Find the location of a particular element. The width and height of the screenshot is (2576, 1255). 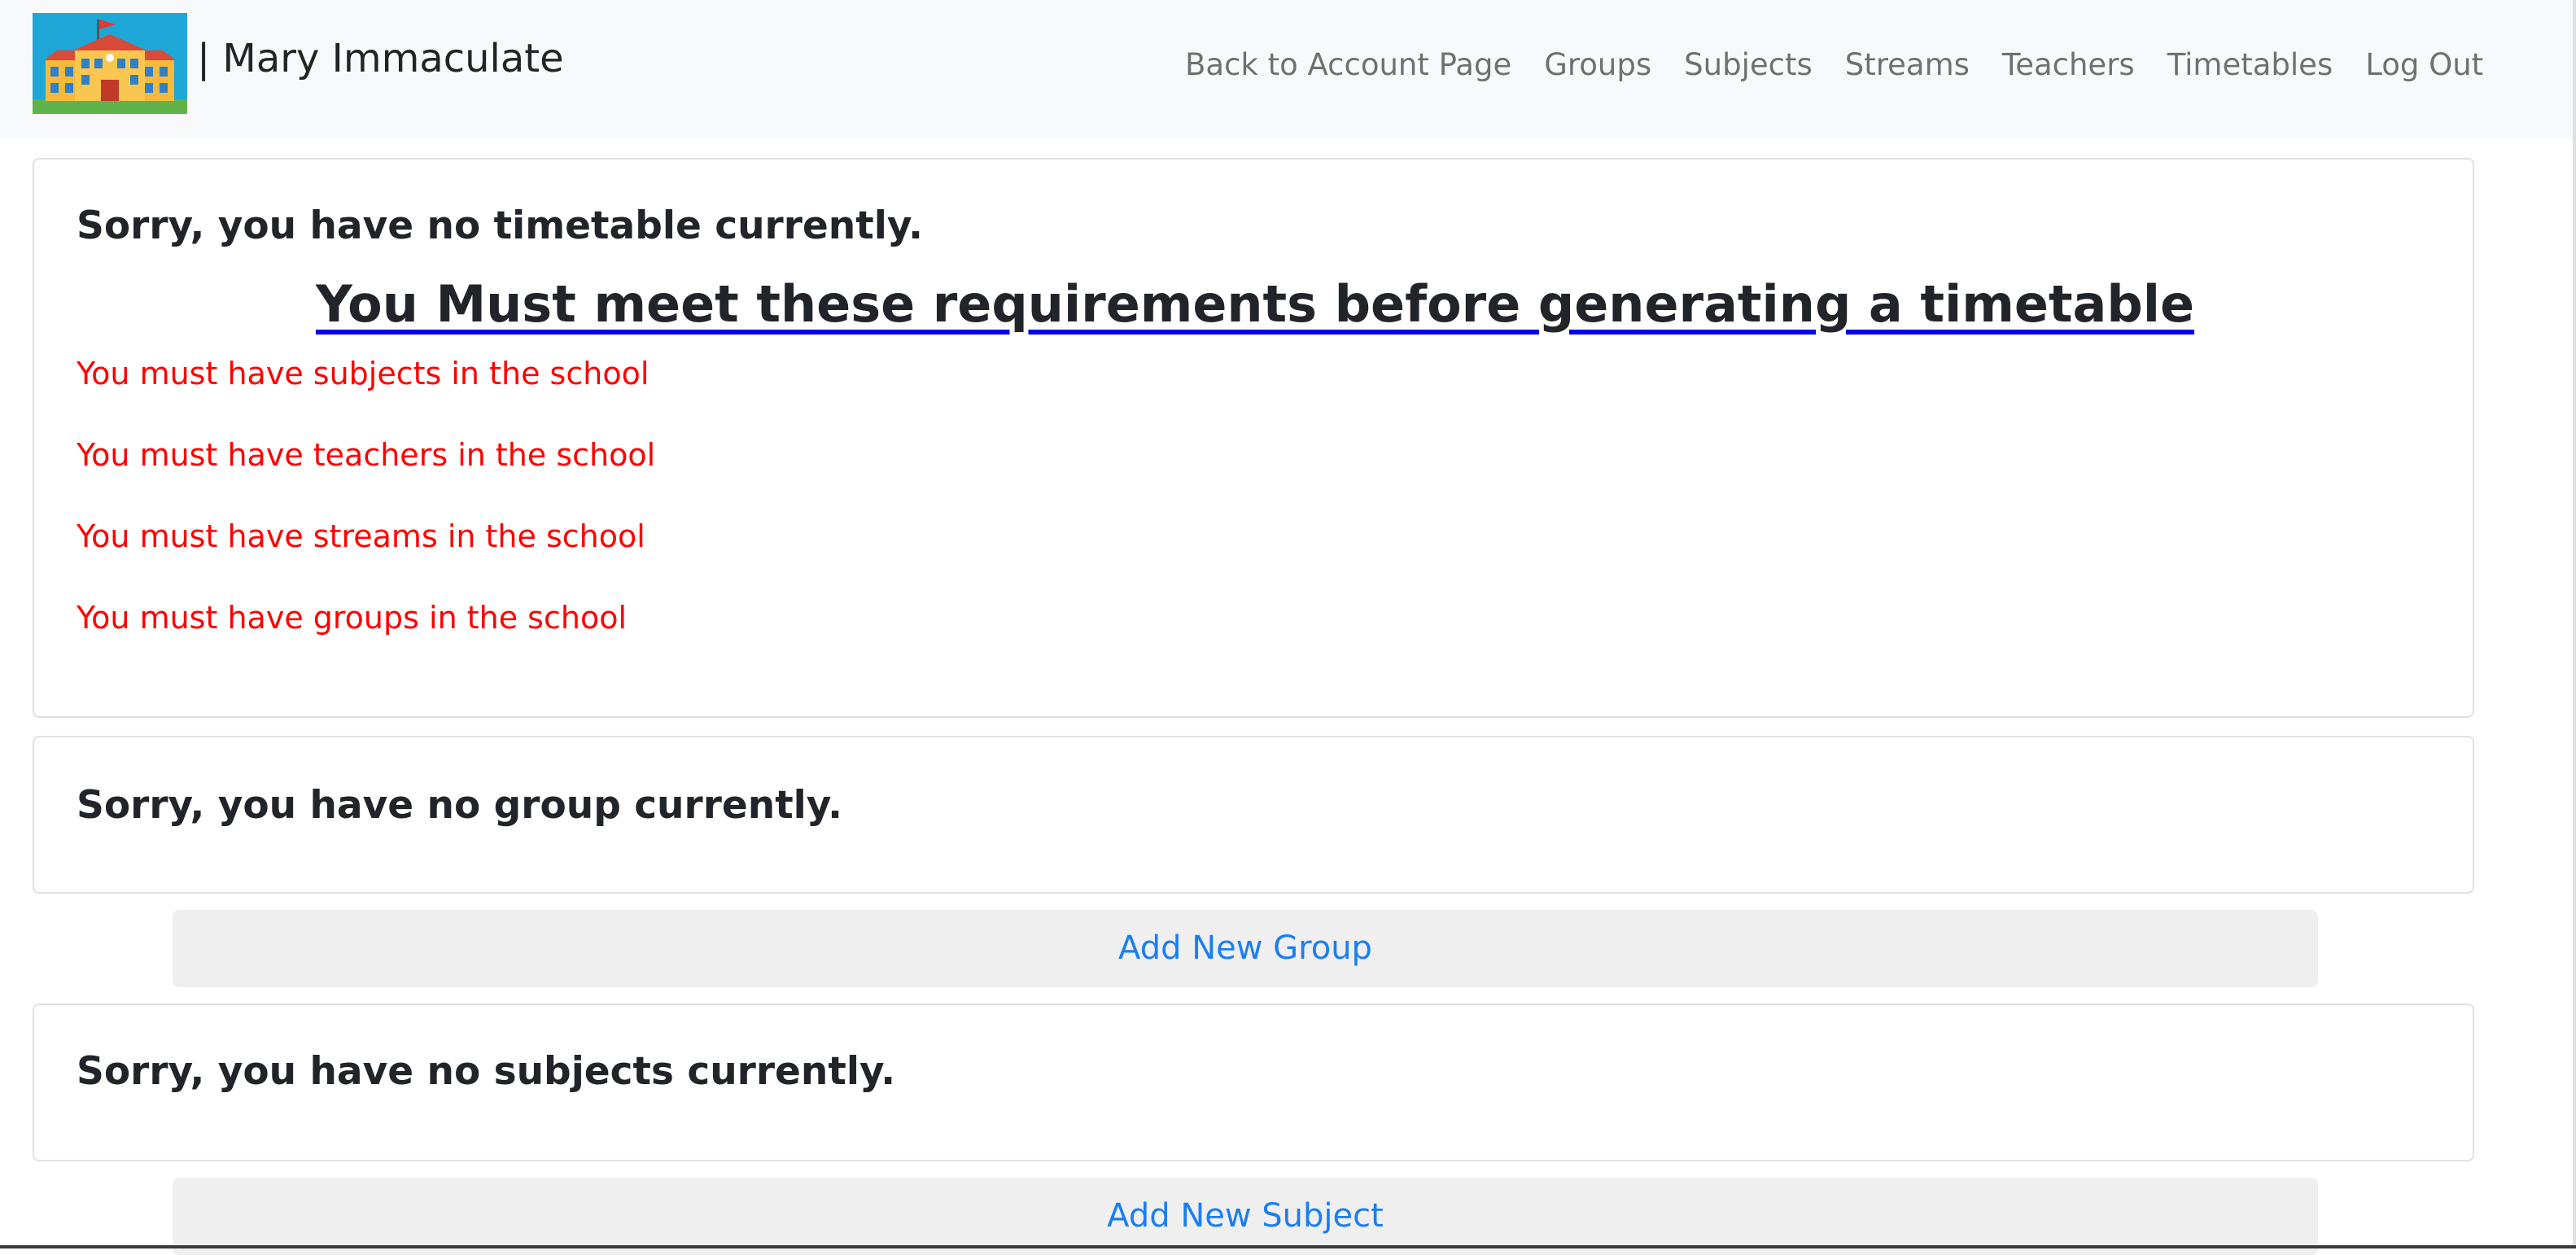

brand-name: | Mary Immaculate is located at coordinates (380, 58).